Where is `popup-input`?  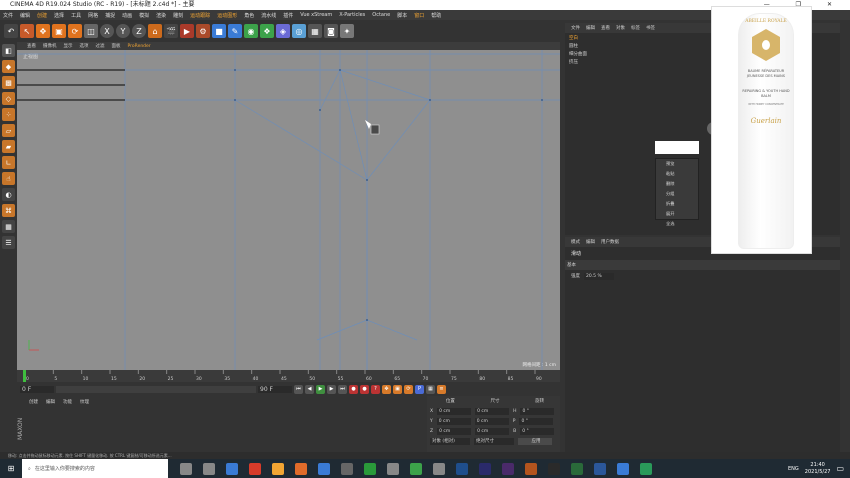
popup-input is located at coordinates (677, 147).